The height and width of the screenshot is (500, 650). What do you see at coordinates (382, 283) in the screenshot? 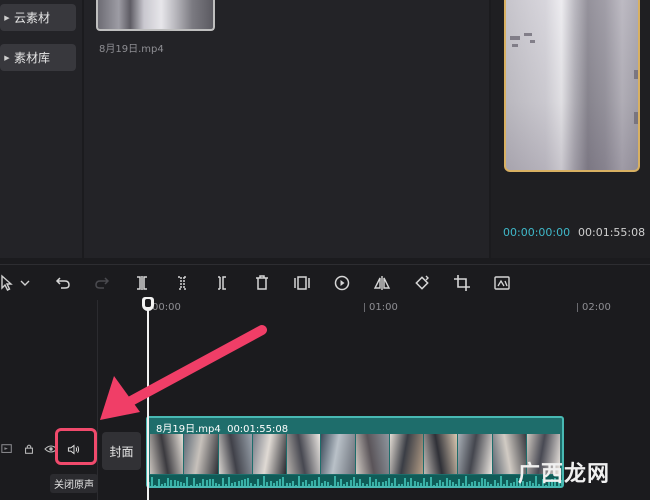
I see `mirror-icon` at bounding box center [382, 283].